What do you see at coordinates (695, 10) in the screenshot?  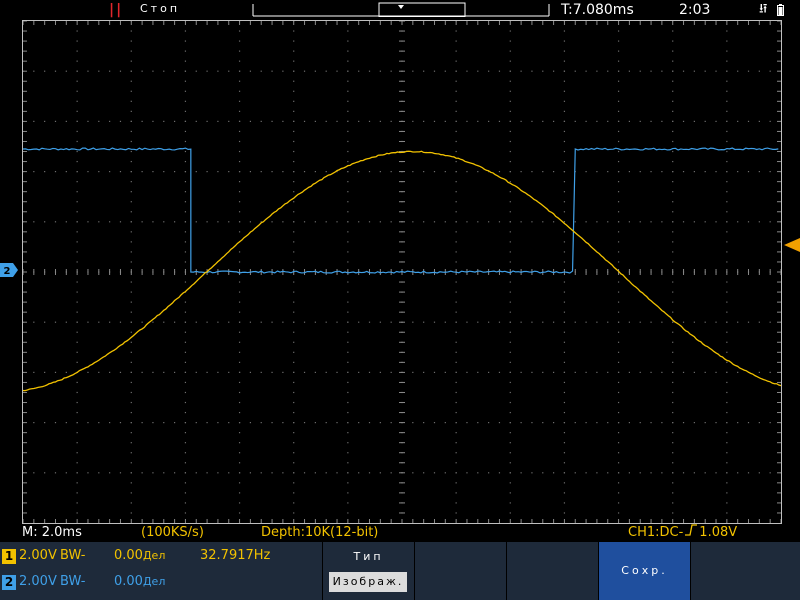 I see `clock: 2:03` at bounding box center [695, 10].